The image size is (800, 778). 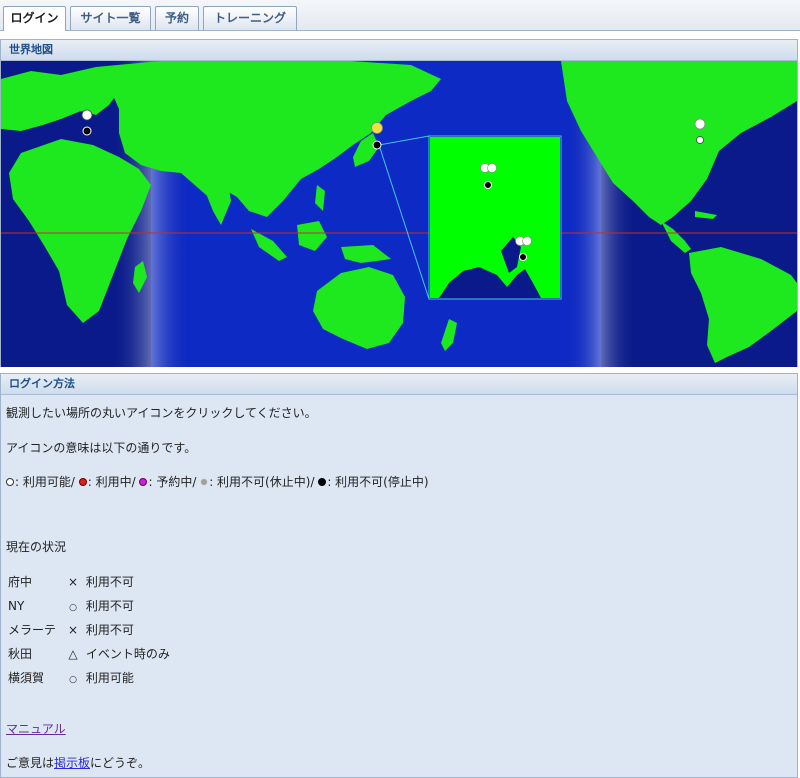 I want to click on manual-line: マニュアル, so click(x=36, y=728).